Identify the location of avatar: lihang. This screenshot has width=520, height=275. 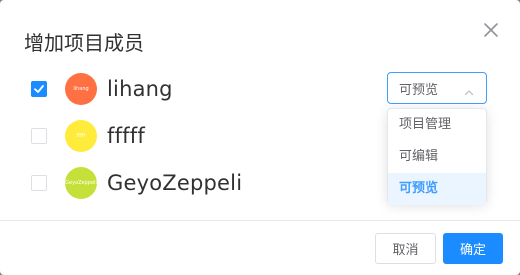
(81, 89).